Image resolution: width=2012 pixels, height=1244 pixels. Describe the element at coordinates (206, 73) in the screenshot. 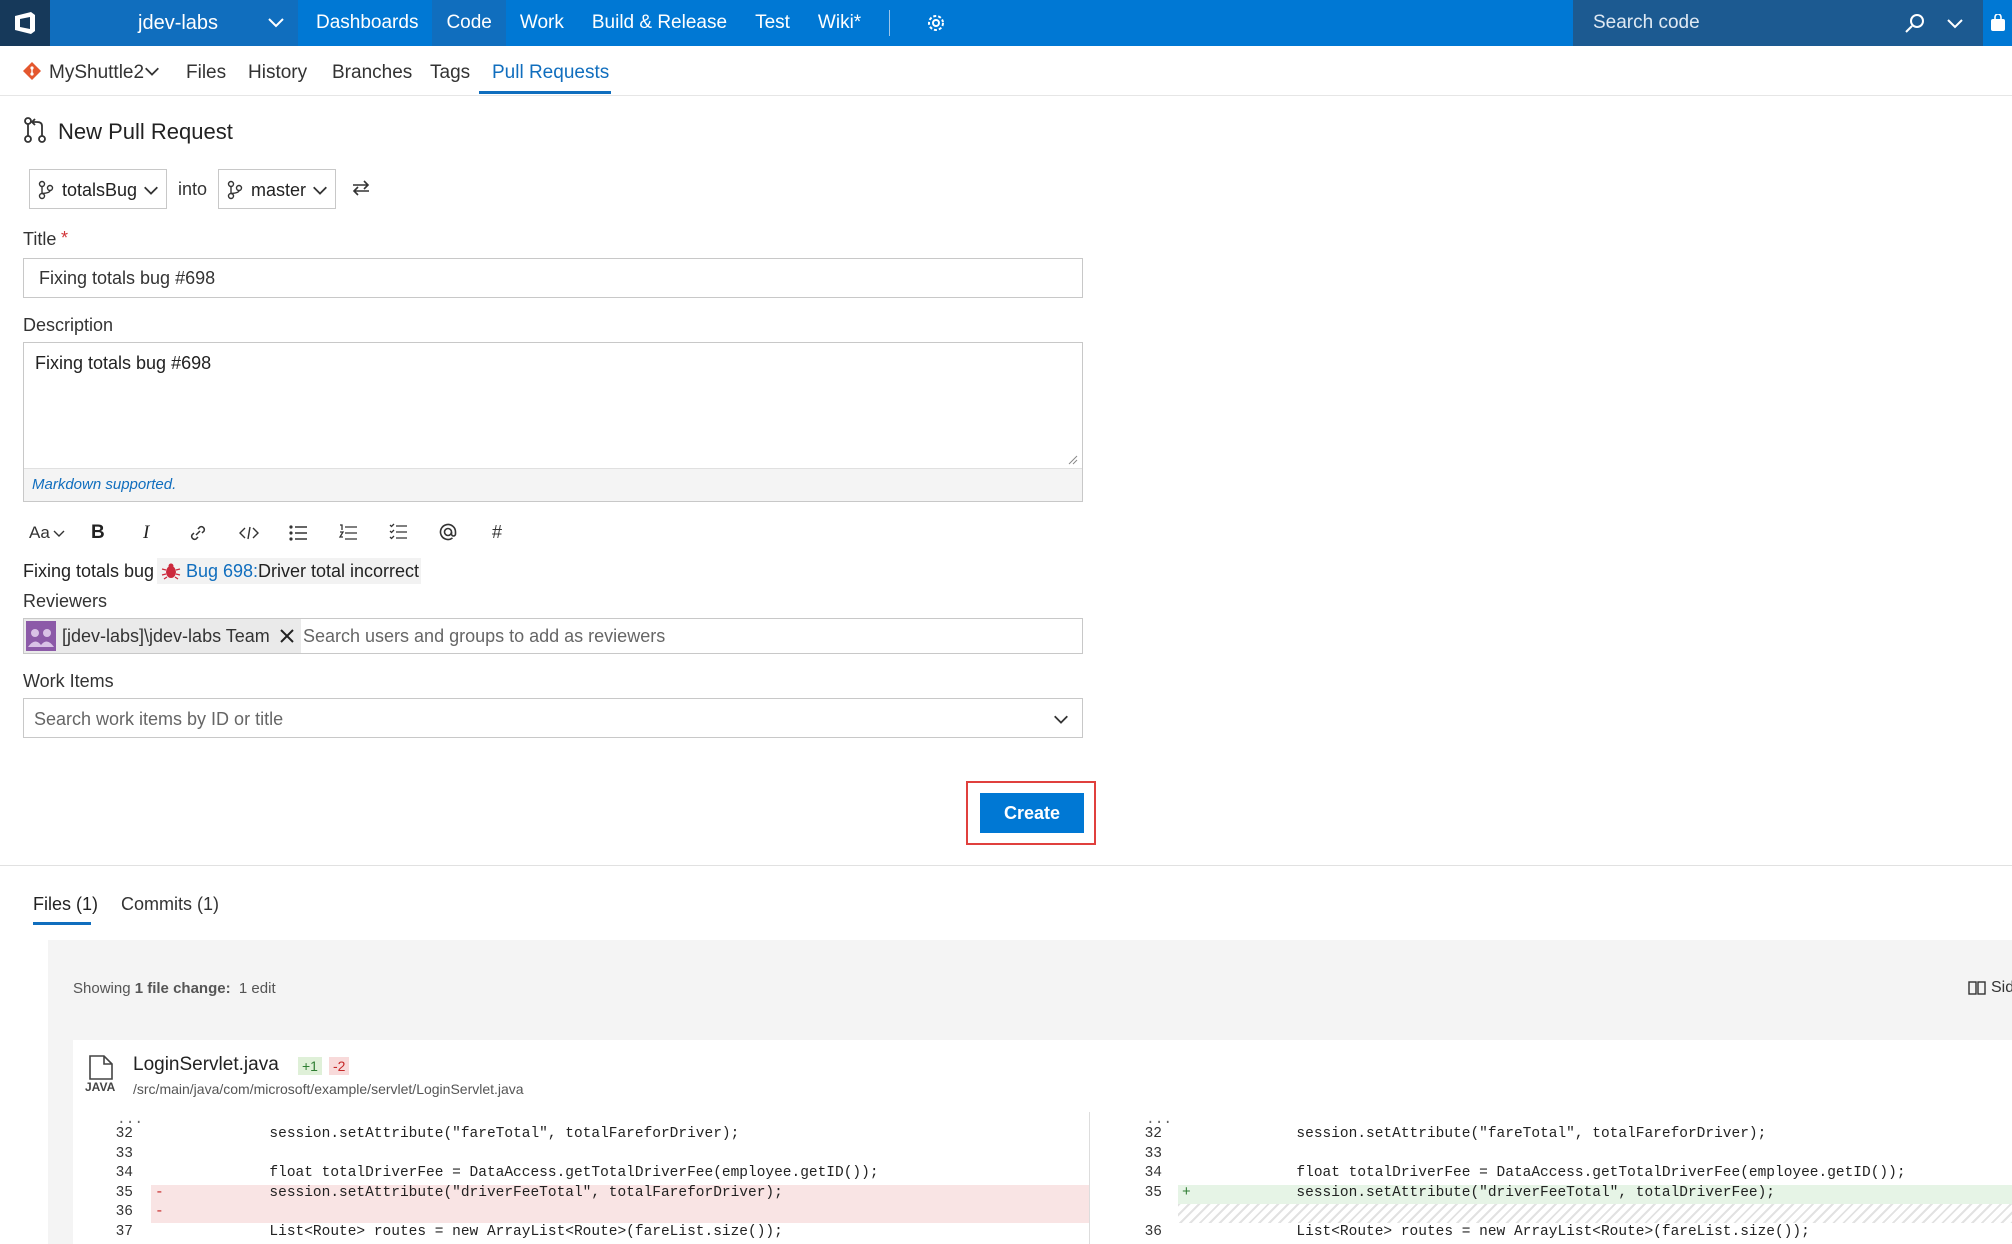

I see `subnav-files: Files` at that location.